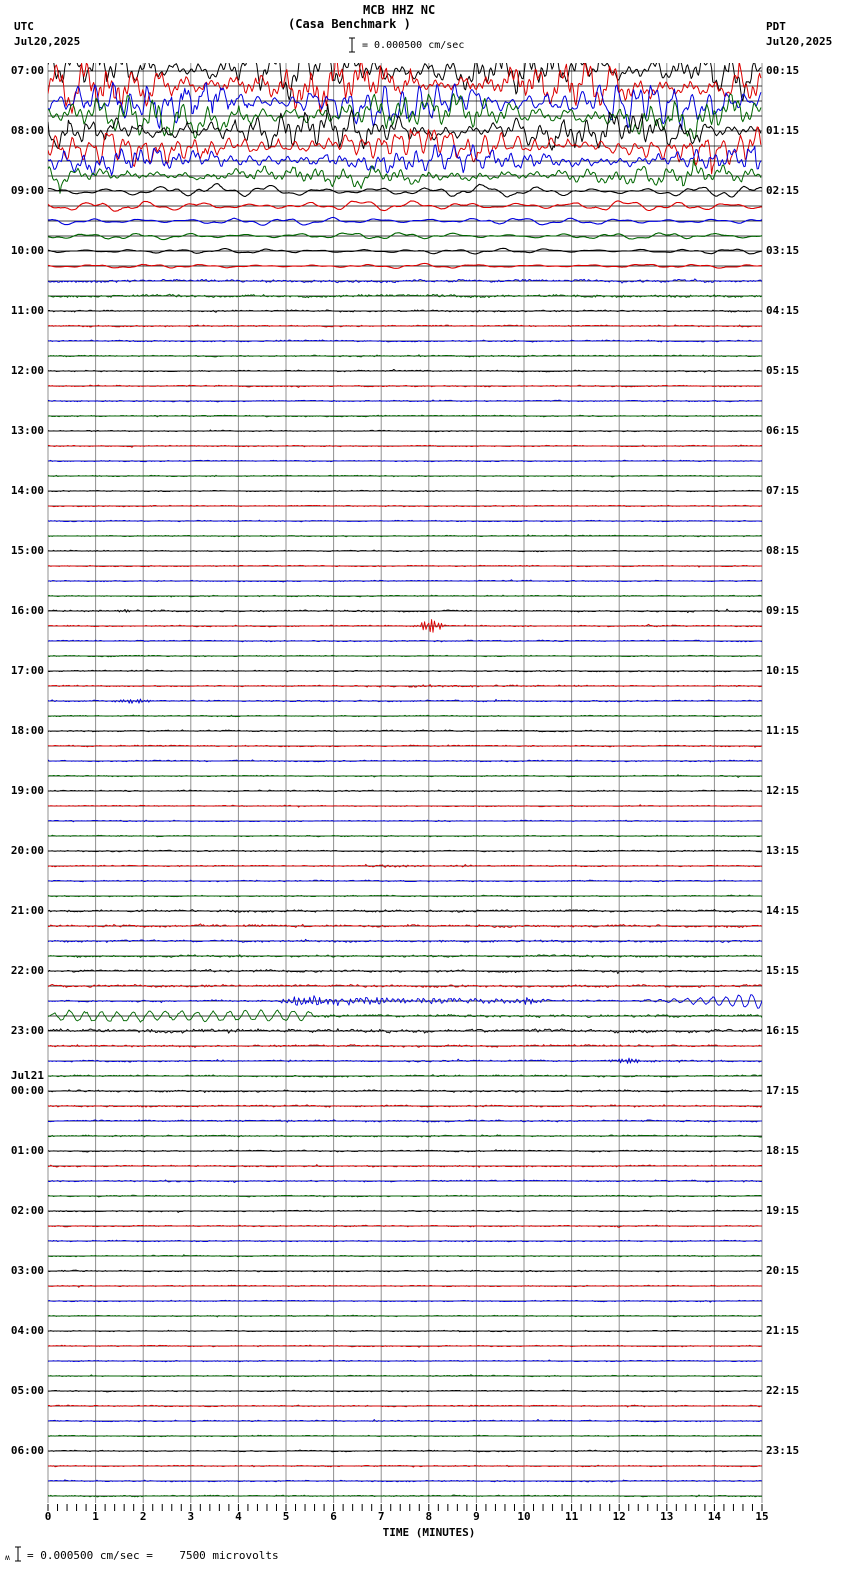  Describe the element at coordinates (27, 430) in the screenshot. I see `utc-hour-label: 13:00` at that location.